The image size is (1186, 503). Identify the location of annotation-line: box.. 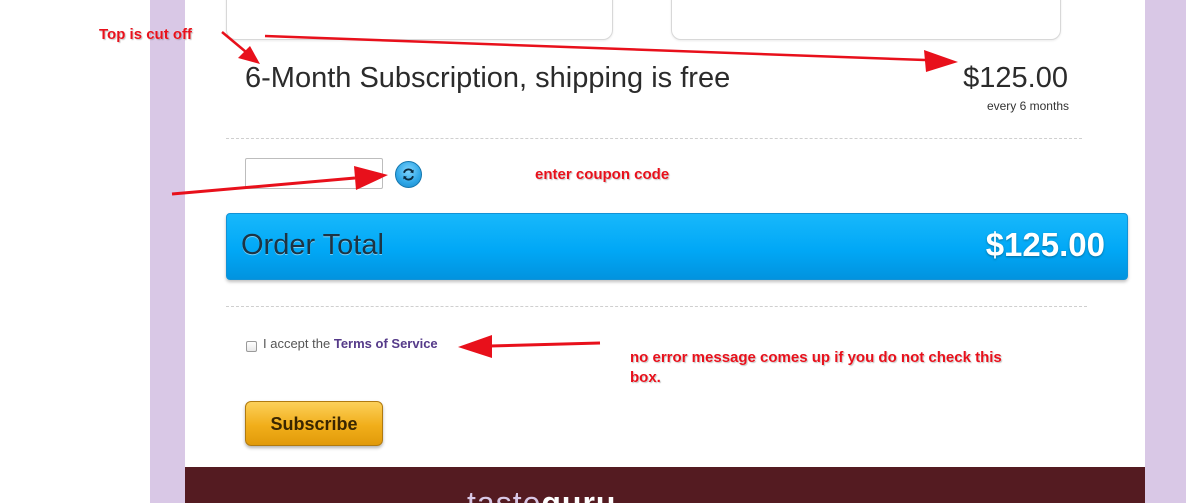
(645, 377).